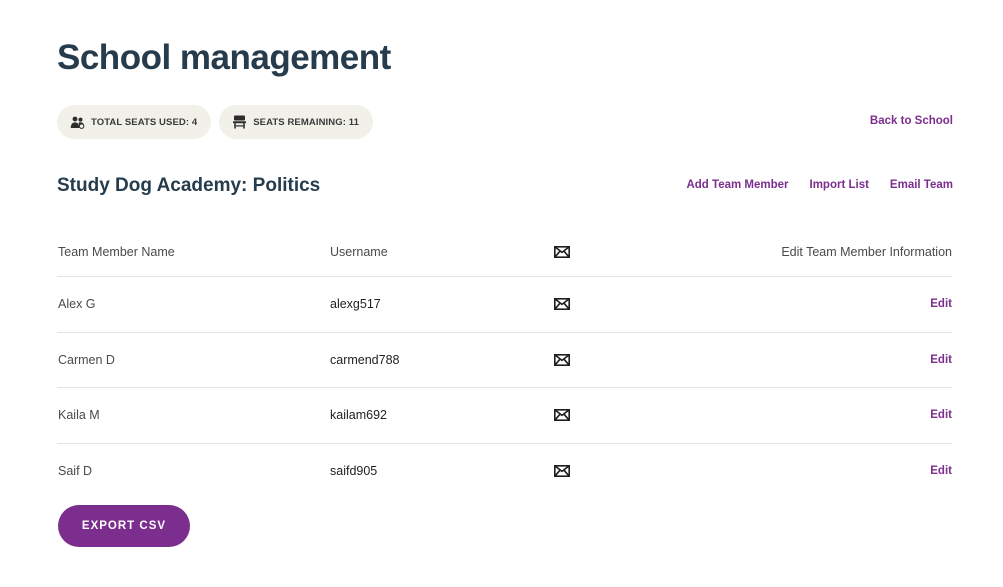  Describe the element at coordinates (215, 122) in the screenshot. I see `seat-badges: TOTAL SEATS USED: 4 SEATS REMAINING: 11` at that location.